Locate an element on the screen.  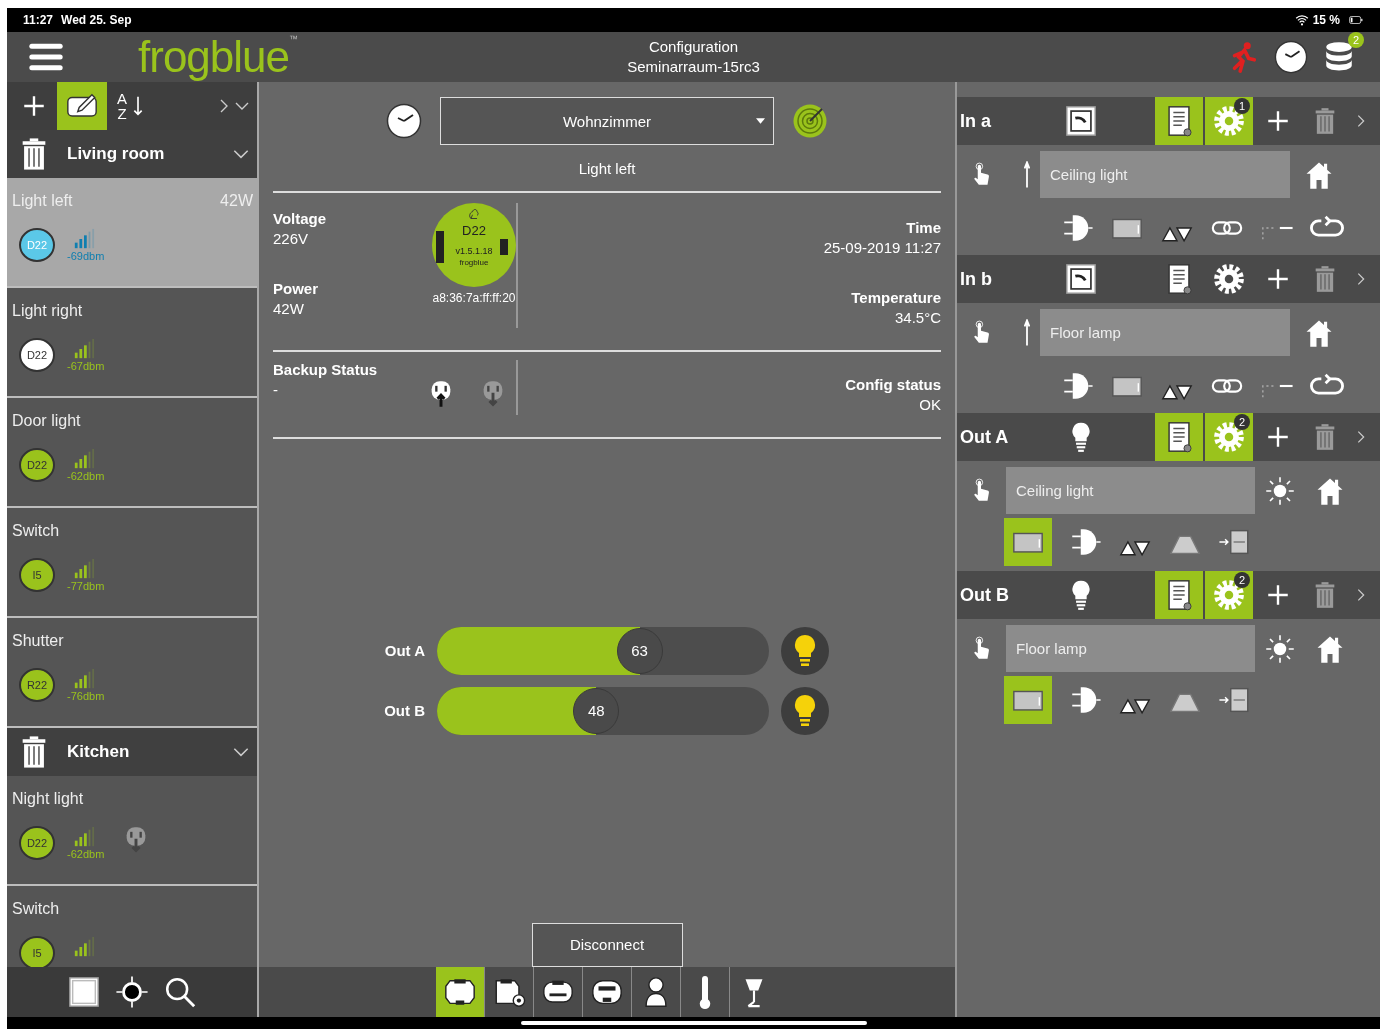
mac-address: a8:36:7a:ff:ff:20 is located at coordinates (474, 297).